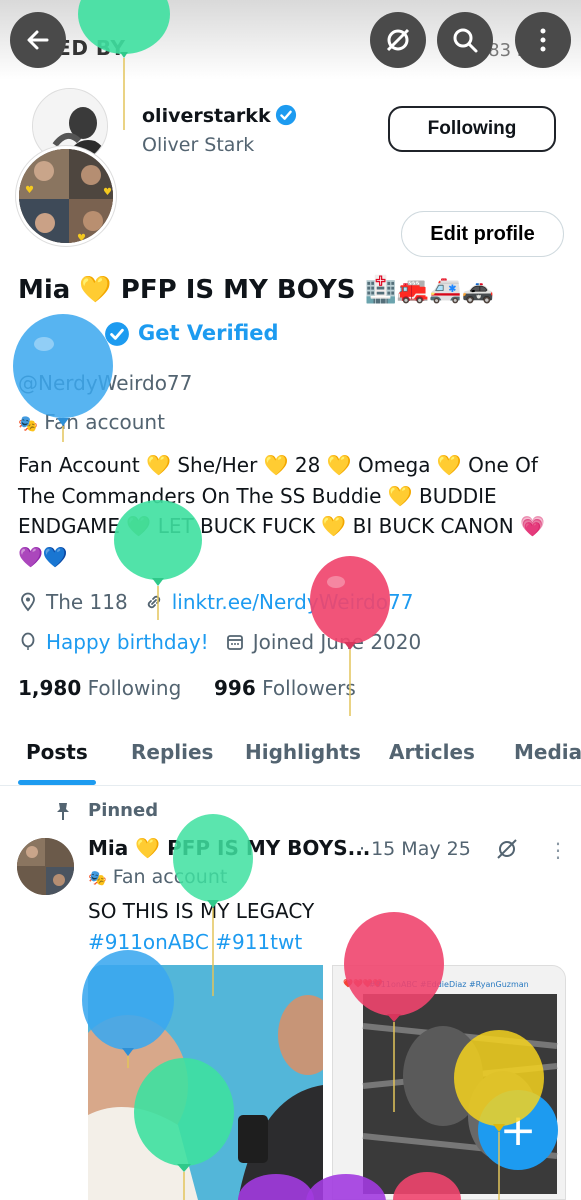  Describe the element at coordinates (187, 688) in the screenshot. I see `follow-counts: 1,980 Following 996 Followers` at that location.